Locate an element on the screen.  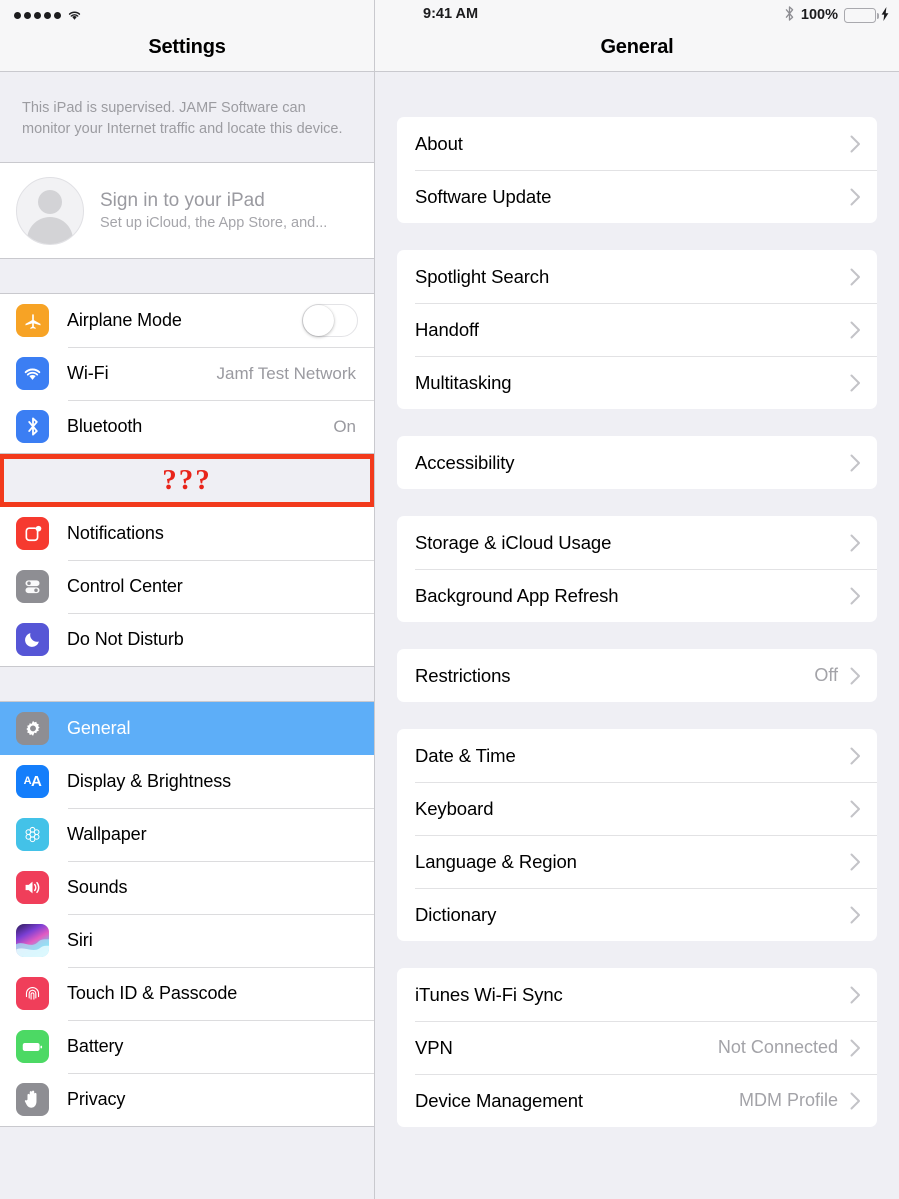
sidebar-item-label: Notifications is located at coordinates (115, 533).